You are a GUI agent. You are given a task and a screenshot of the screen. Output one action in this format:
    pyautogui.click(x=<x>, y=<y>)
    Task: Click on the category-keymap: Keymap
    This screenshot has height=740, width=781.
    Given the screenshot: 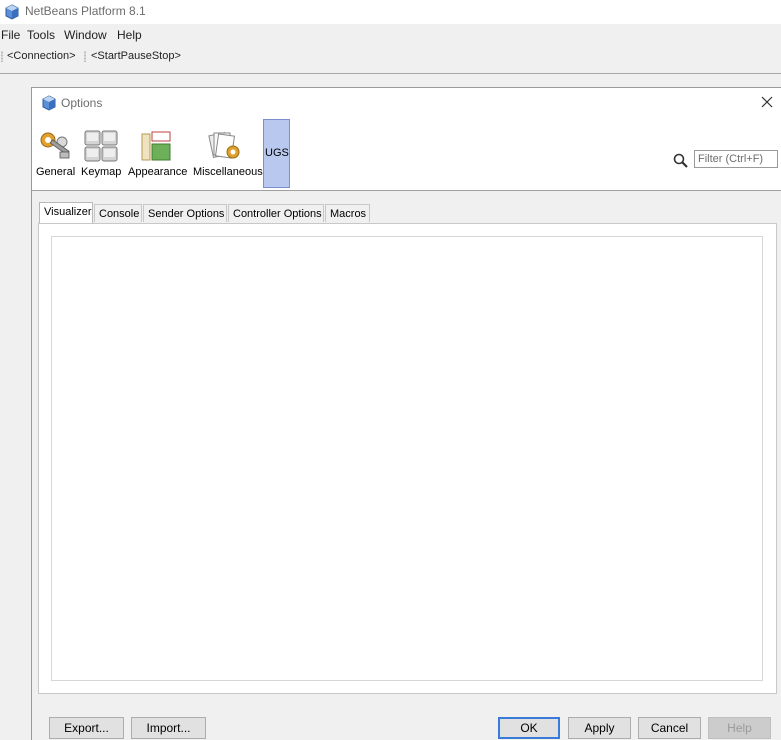 What is the action you would take?
    pyautogui.click(x=101, y=153)
    